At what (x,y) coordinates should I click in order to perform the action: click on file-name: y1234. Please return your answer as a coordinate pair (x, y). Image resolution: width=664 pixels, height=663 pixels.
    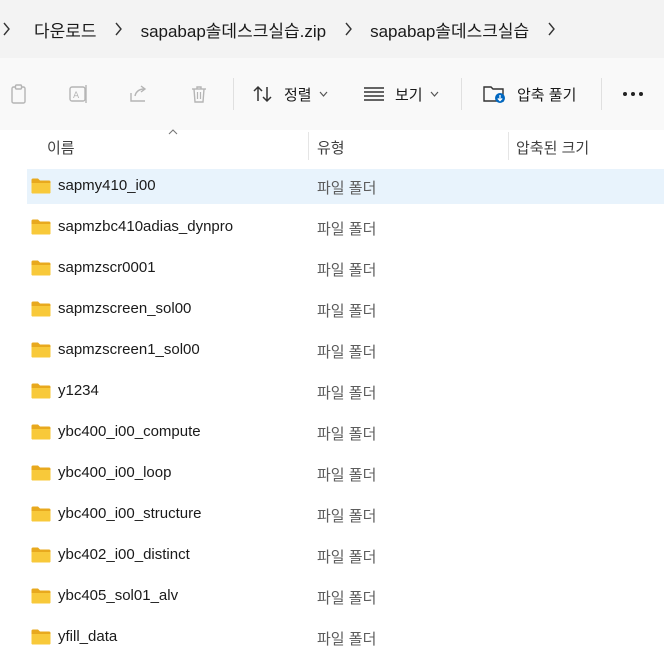
    Looking at the image, I should click on (78, 390).